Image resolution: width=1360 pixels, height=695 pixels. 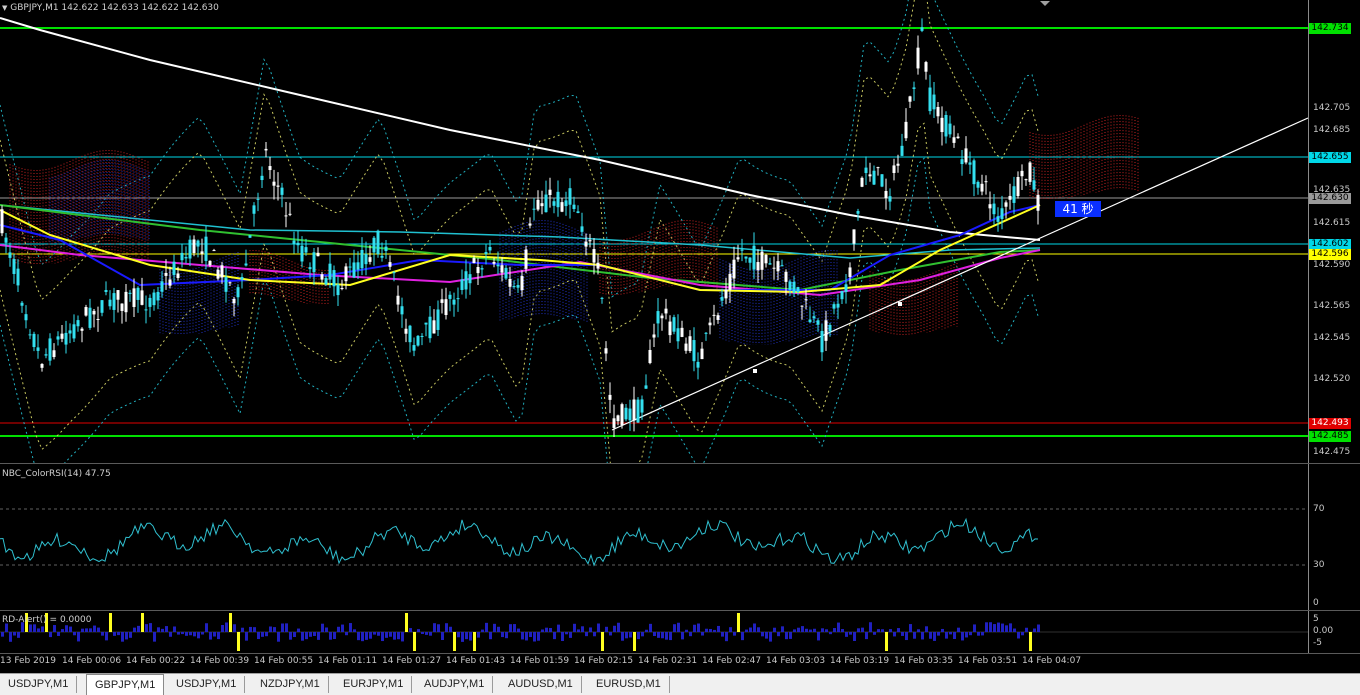 I want to click on time-axis-label: 14 Feb 03:03, so click(x=796, y=661).